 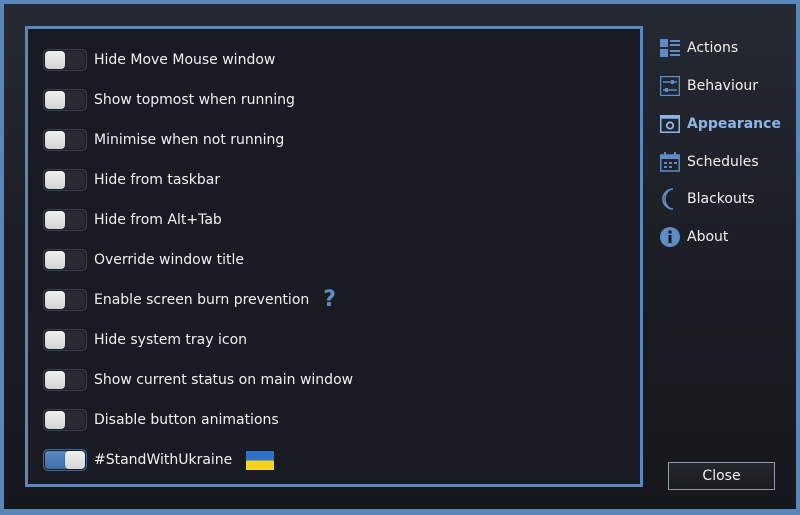 I want to click on toggle-screen-burn-prevention, so click(x=65, y=300).